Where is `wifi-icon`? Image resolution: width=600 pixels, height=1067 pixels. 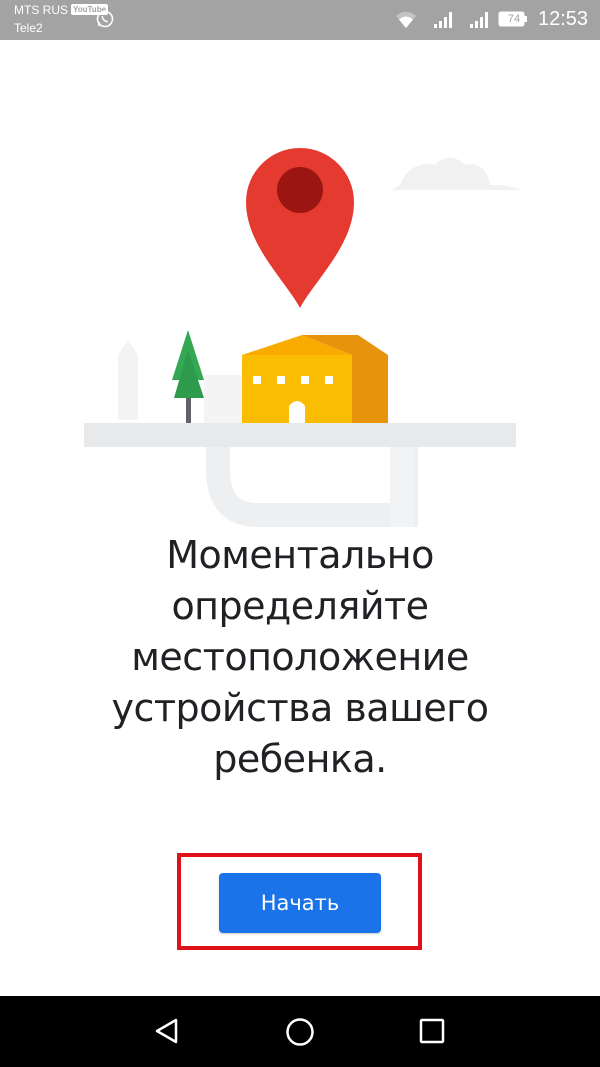 wifi-icon is located at coordinates (406, 19).